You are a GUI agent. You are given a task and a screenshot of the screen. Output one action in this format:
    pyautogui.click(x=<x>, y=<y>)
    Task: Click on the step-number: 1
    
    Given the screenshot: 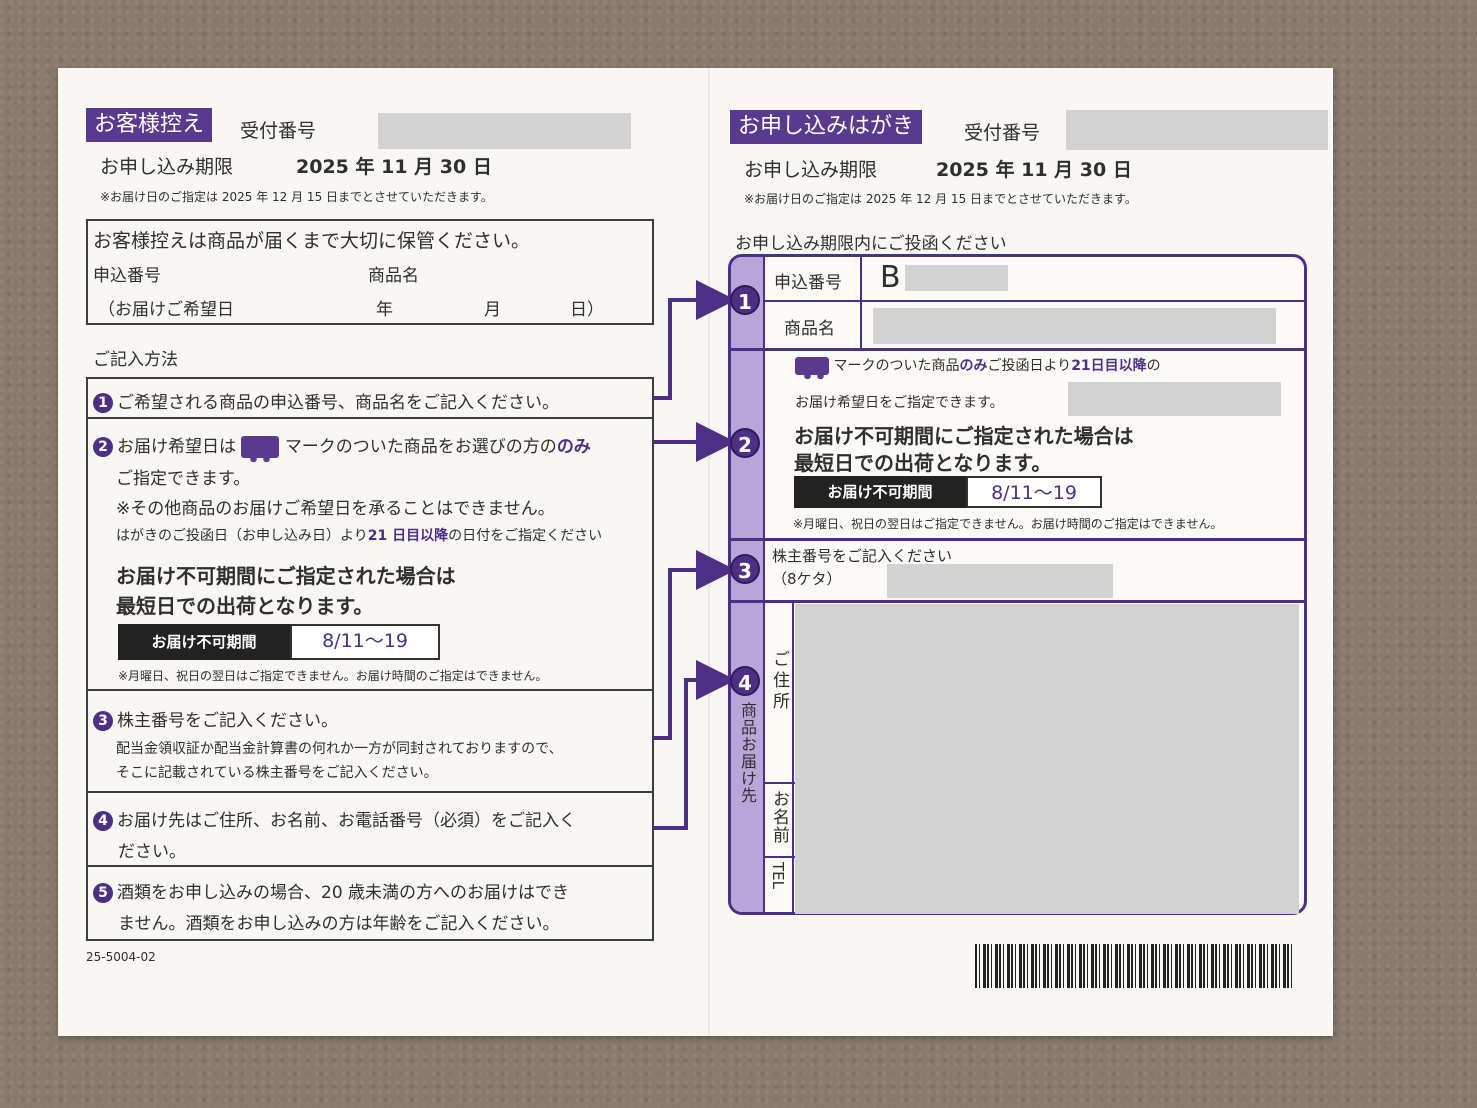 What is the action you would take?
    pyautogui.click(x=103, y=403)
    